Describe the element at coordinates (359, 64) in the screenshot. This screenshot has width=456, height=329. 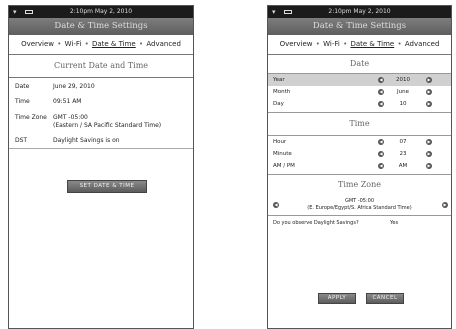
I see `date-section-title: Date` at that location.